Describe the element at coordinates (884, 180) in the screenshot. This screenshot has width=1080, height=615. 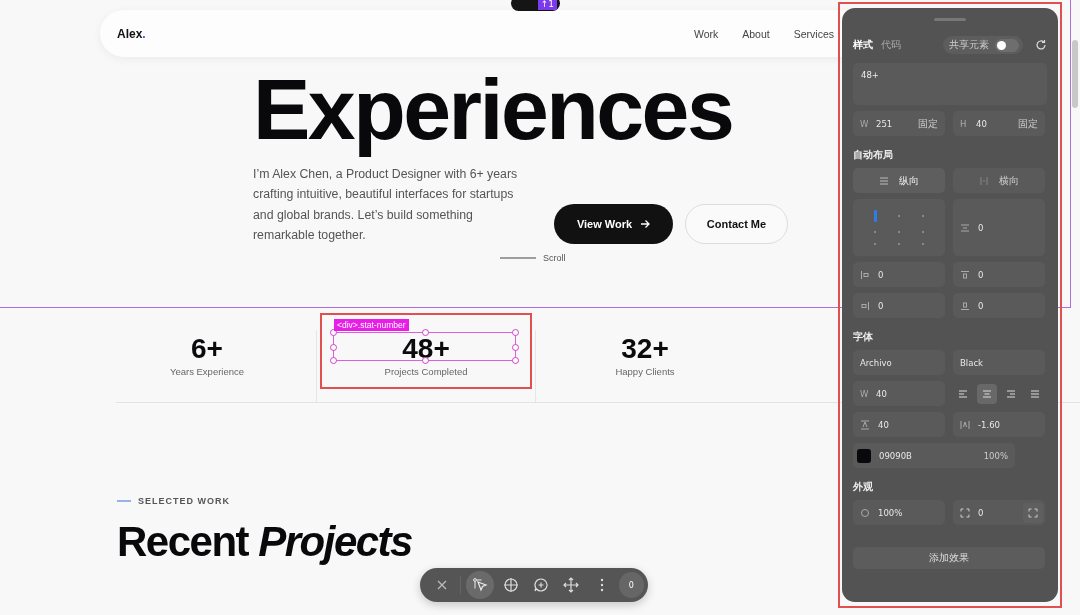
I see `rows-icon` at that location.